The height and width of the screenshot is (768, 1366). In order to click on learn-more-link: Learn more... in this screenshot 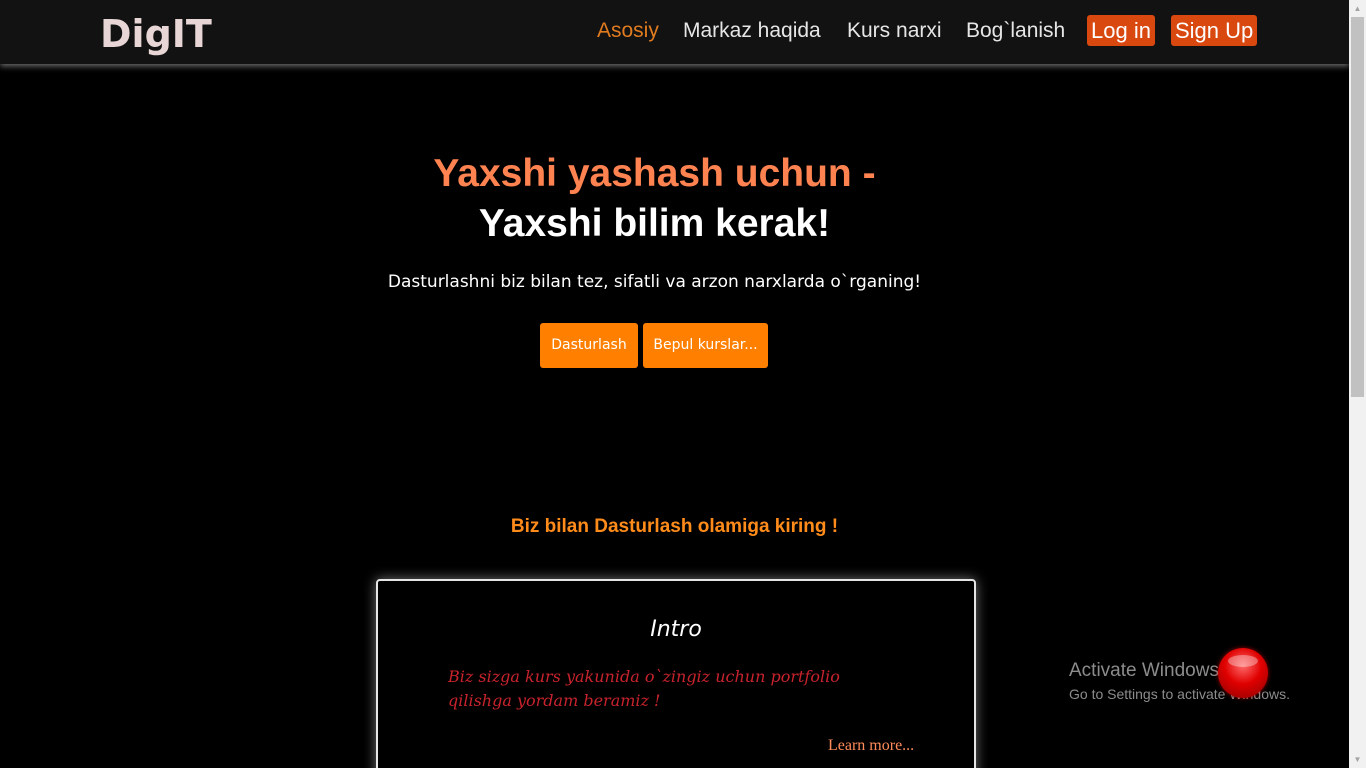, I will do `click(871, 746)`.